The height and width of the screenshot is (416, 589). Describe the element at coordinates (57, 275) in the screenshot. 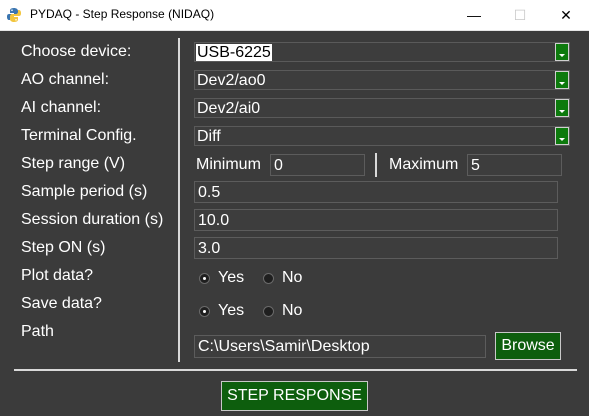

I see `plot-data-label: Plot data?` at that location.